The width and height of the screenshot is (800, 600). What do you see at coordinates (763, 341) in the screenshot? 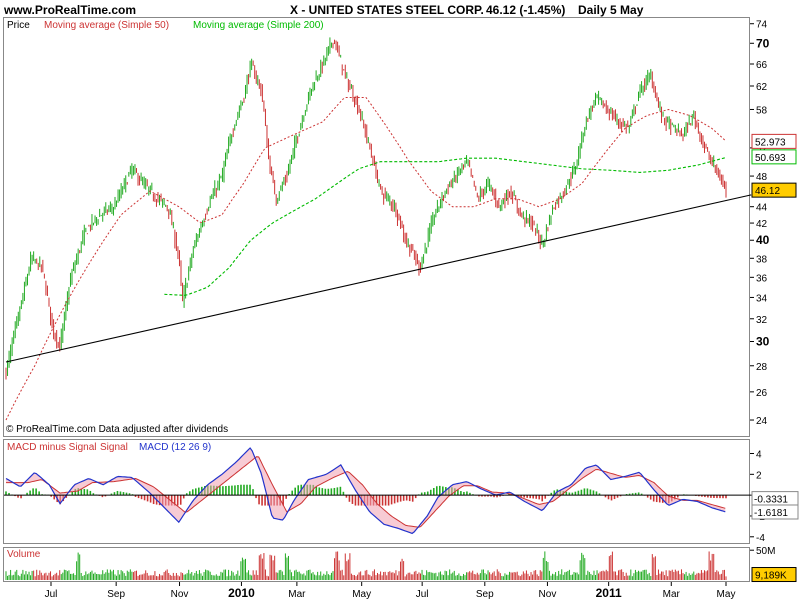
I see `price-tick-label: 30` at bounding box center [763, 341].